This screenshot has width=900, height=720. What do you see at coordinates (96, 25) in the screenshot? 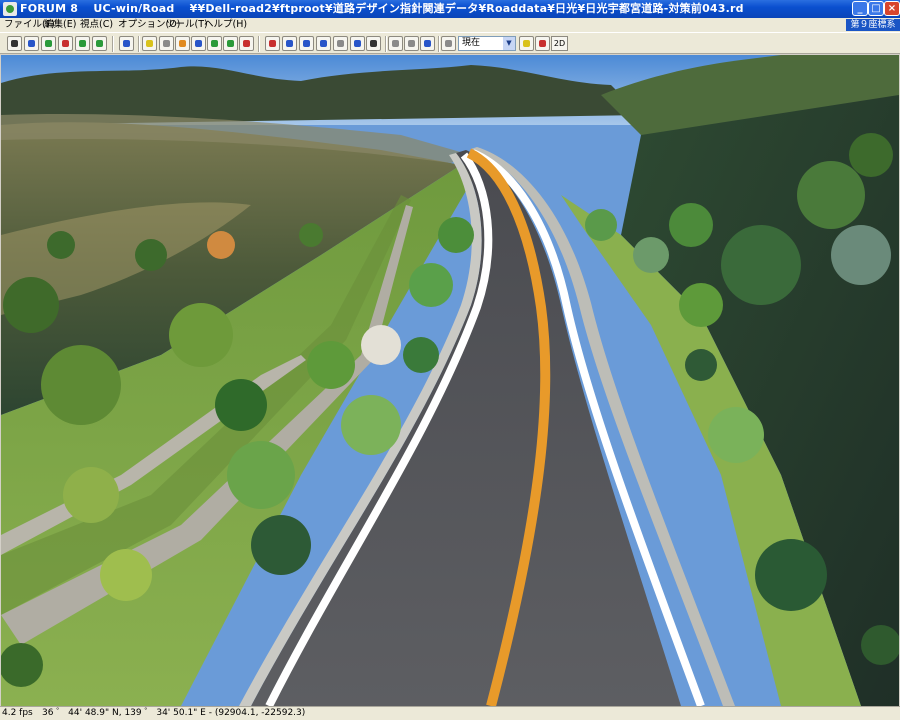
I see `menu-view: 視点(C)` at bounding box center [96, 25].